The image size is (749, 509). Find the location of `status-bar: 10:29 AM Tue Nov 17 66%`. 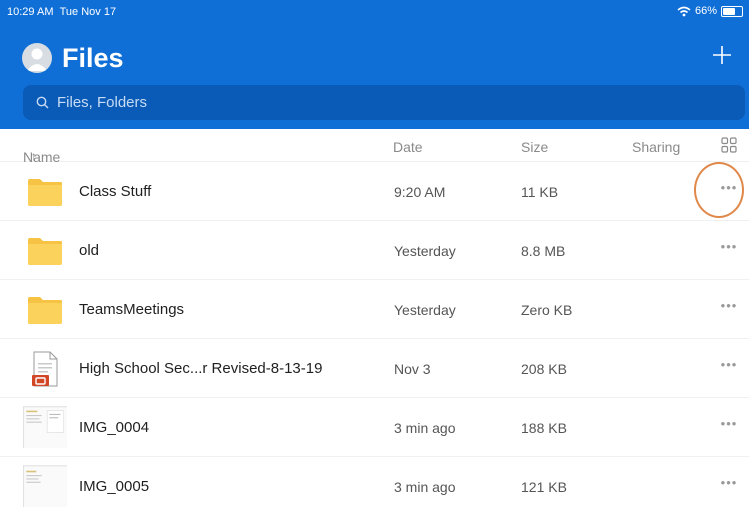

status-bar: 10:29 AM Tue Nov 17 66% is located at coordinates (374, 11).